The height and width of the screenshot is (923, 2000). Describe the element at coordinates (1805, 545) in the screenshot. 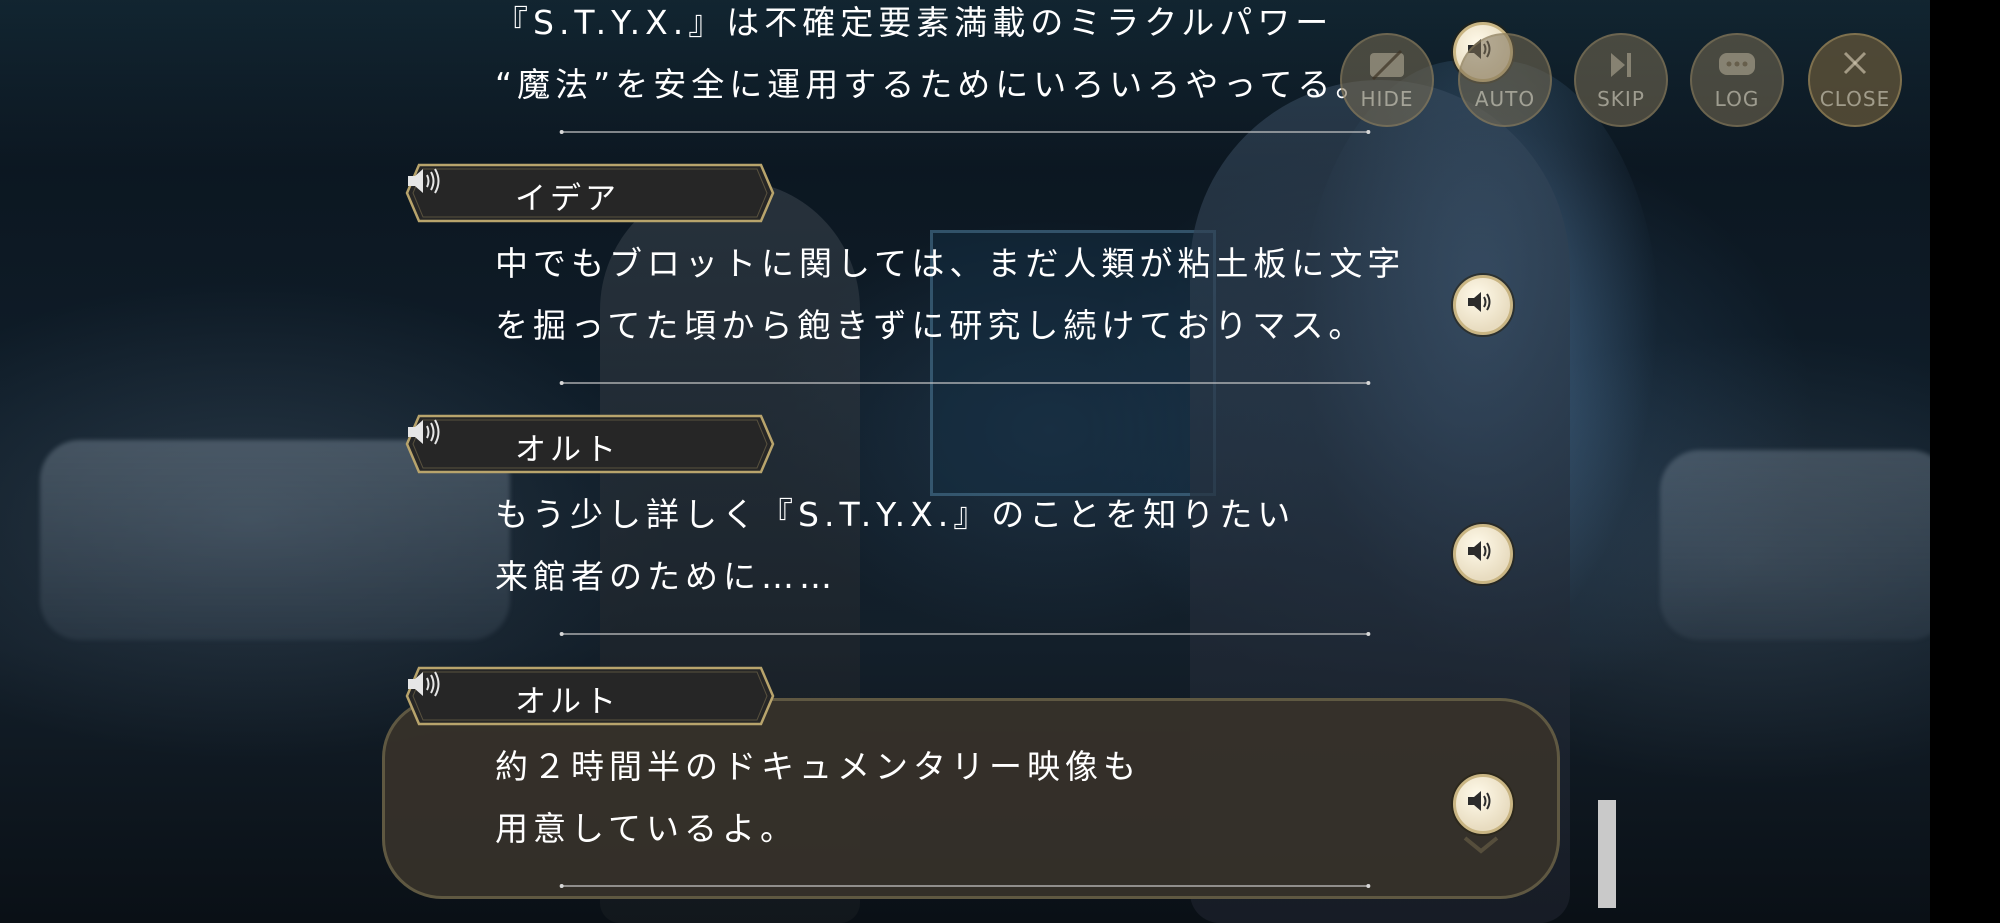

I see `background-sofa-right` at that location.